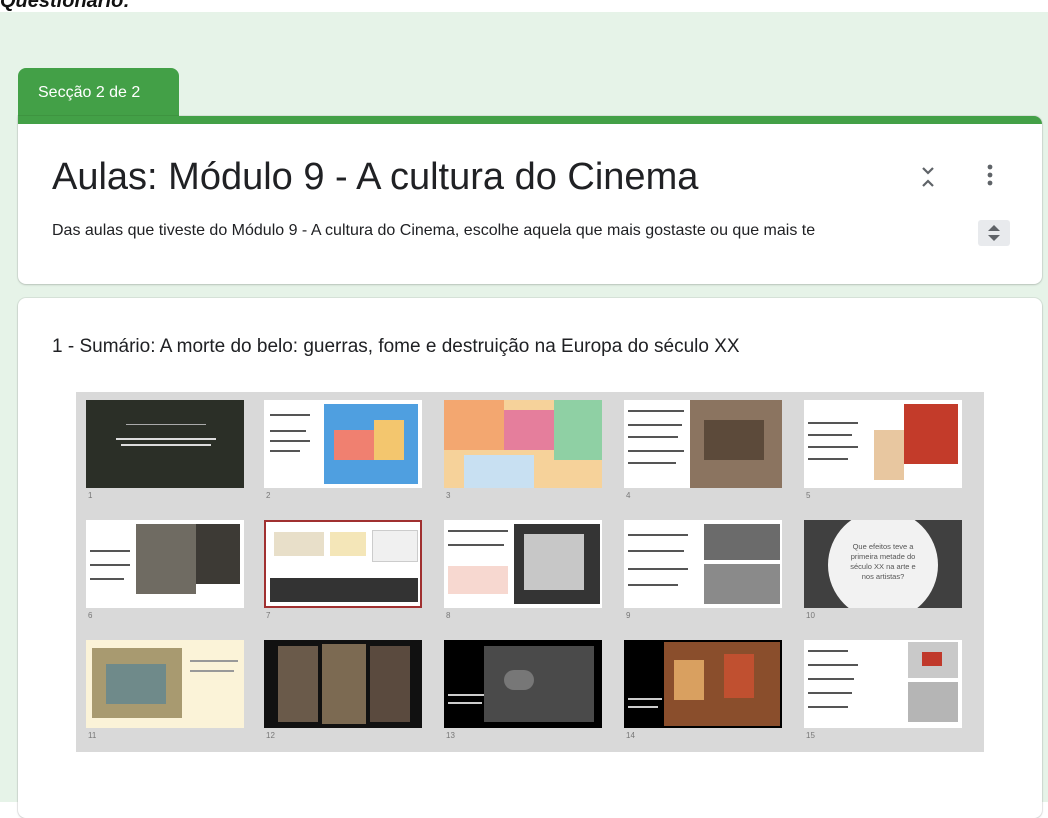 The height and width of the screenshot is (818, 1048). What do you see at coordinates (270, 735) in the screenshot?
I see `slide-number: 12` at bounding box center [270, 735].